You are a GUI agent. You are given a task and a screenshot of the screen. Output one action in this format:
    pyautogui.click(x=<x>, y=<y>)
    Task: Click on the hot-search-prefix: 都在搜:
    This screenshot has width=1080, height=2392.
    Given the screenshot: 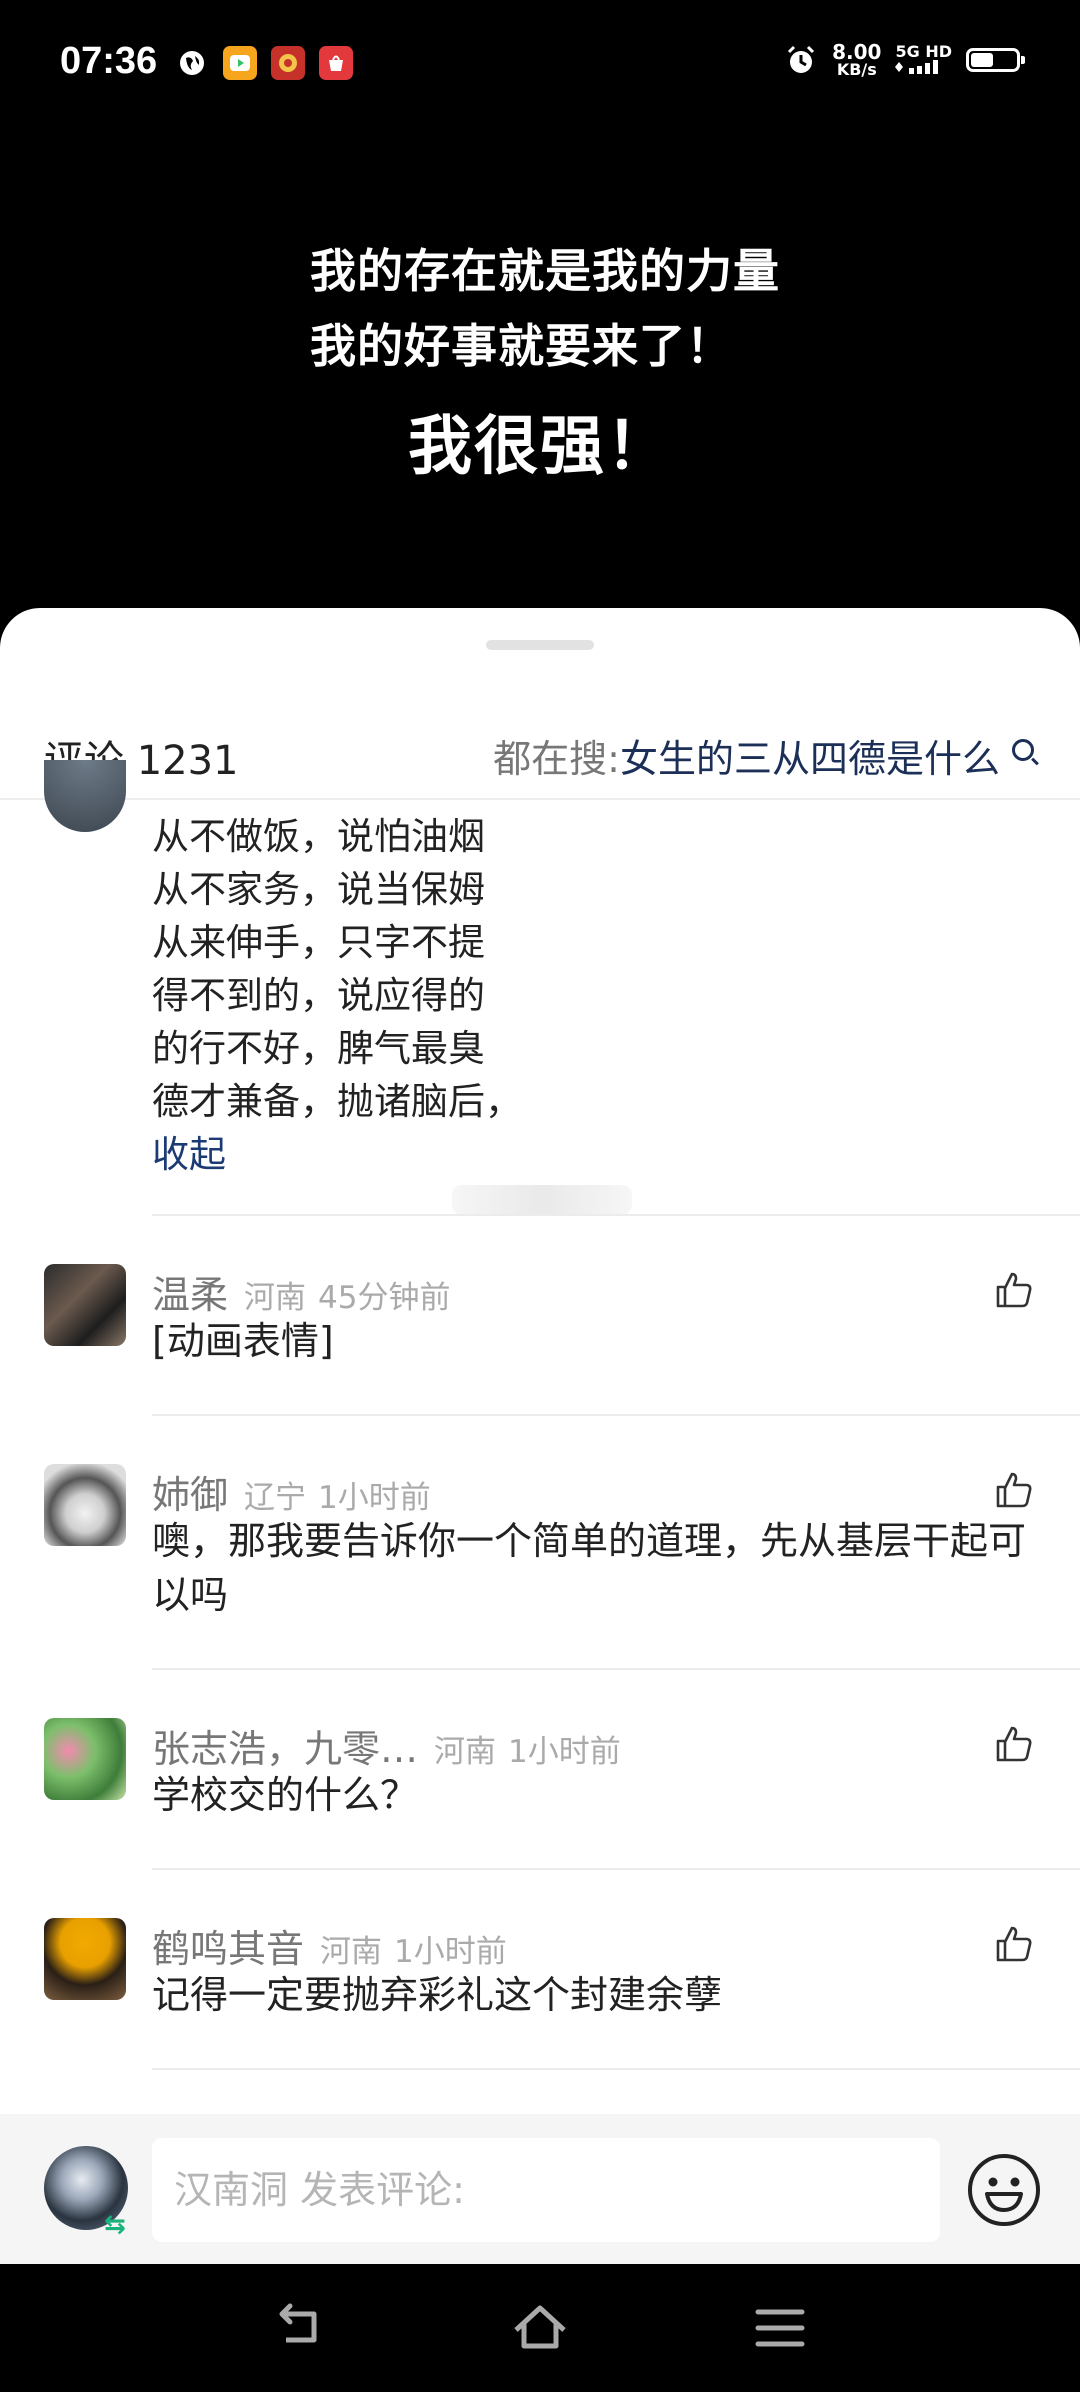 What is the action you would take?
    pyautogui.click(x=556, y=759)
    